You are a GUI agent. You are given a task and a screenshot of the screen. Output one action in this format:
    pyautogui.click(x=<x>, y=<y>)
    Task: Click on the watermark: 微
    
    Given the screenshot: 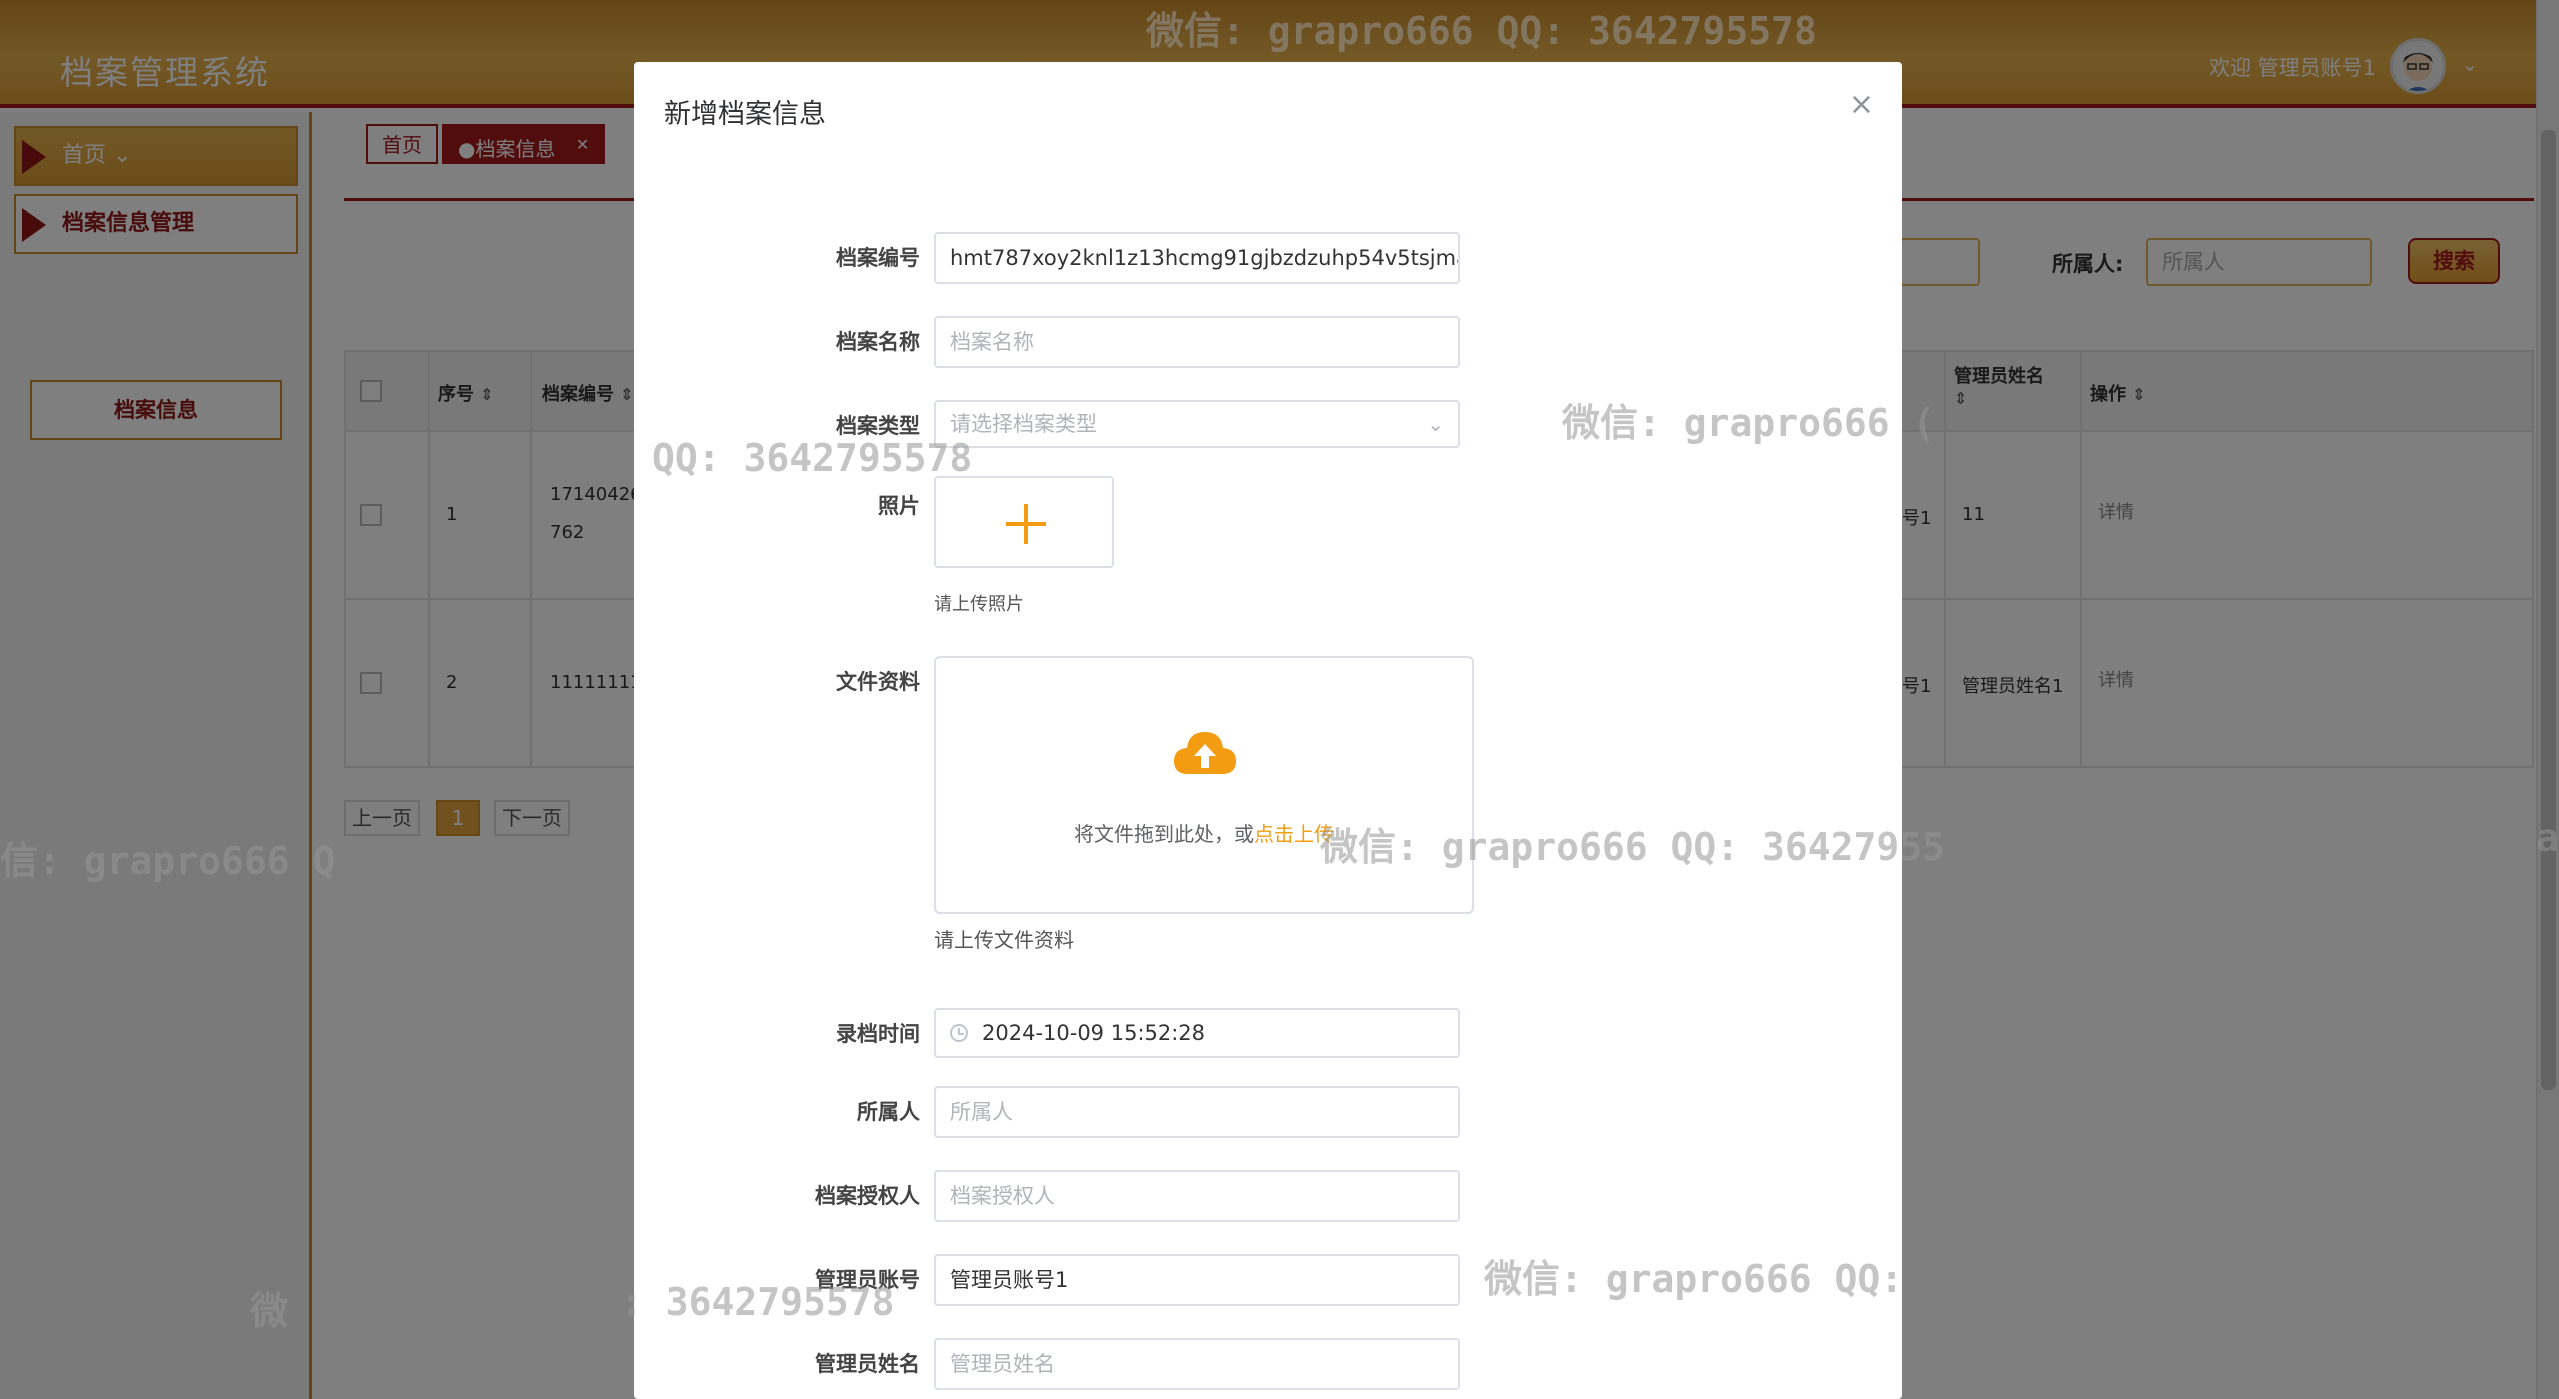 What is the action you would take?
    pyautogui.click(x=269, y=1311)
    